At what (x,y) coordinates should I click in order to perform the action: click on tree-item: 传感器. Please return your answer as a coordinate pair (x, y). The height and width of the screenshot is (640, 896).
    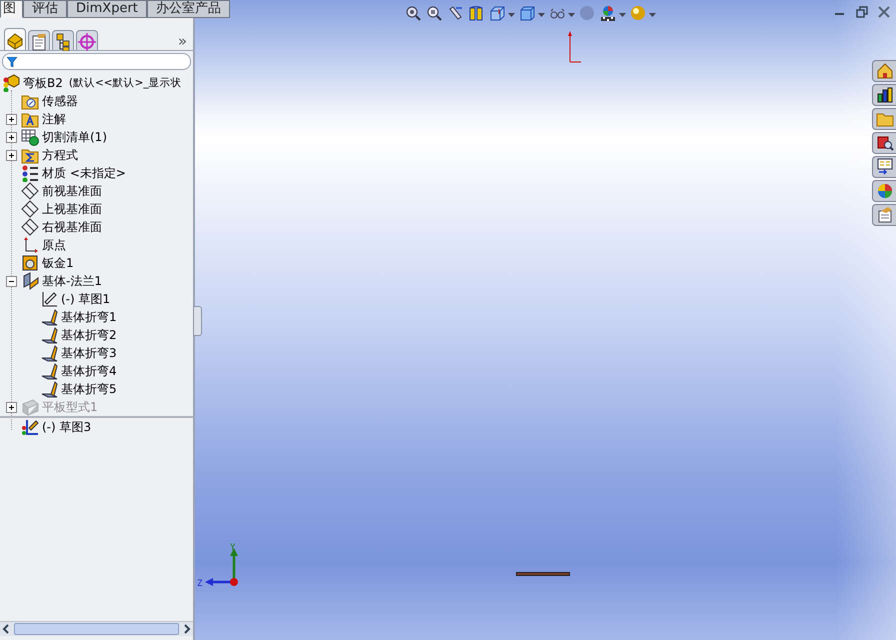
    Looking at the image, I should click on (60, 101).